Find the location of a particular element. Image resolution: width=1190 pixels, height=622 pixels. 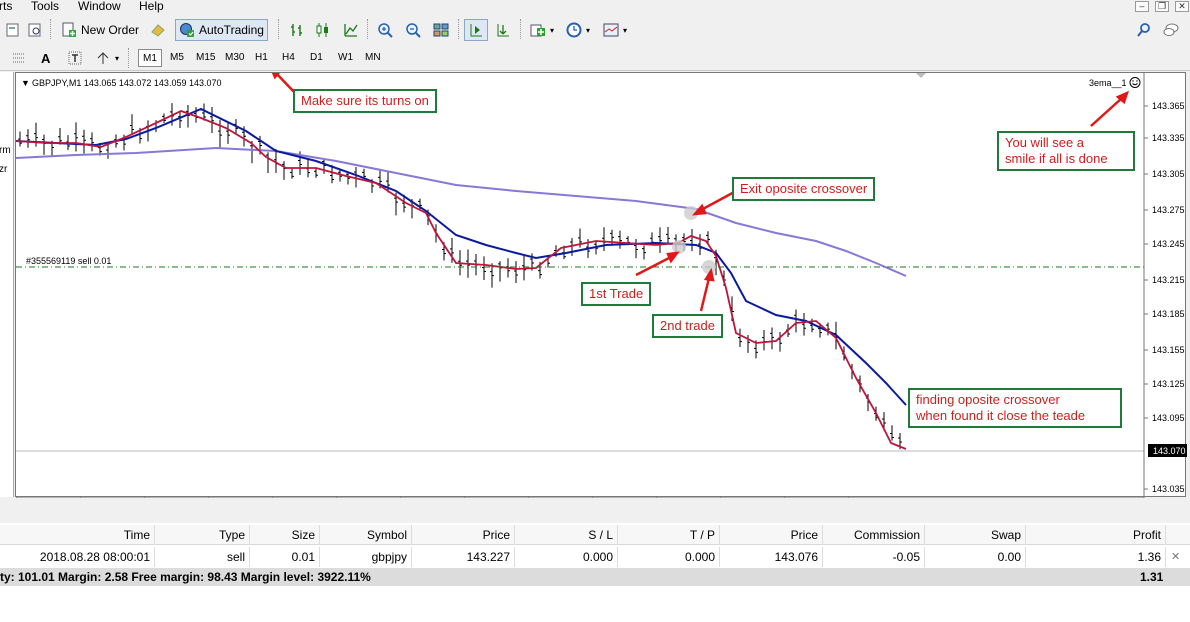

text-tool-icon: A is located at coordinates (45, 58).